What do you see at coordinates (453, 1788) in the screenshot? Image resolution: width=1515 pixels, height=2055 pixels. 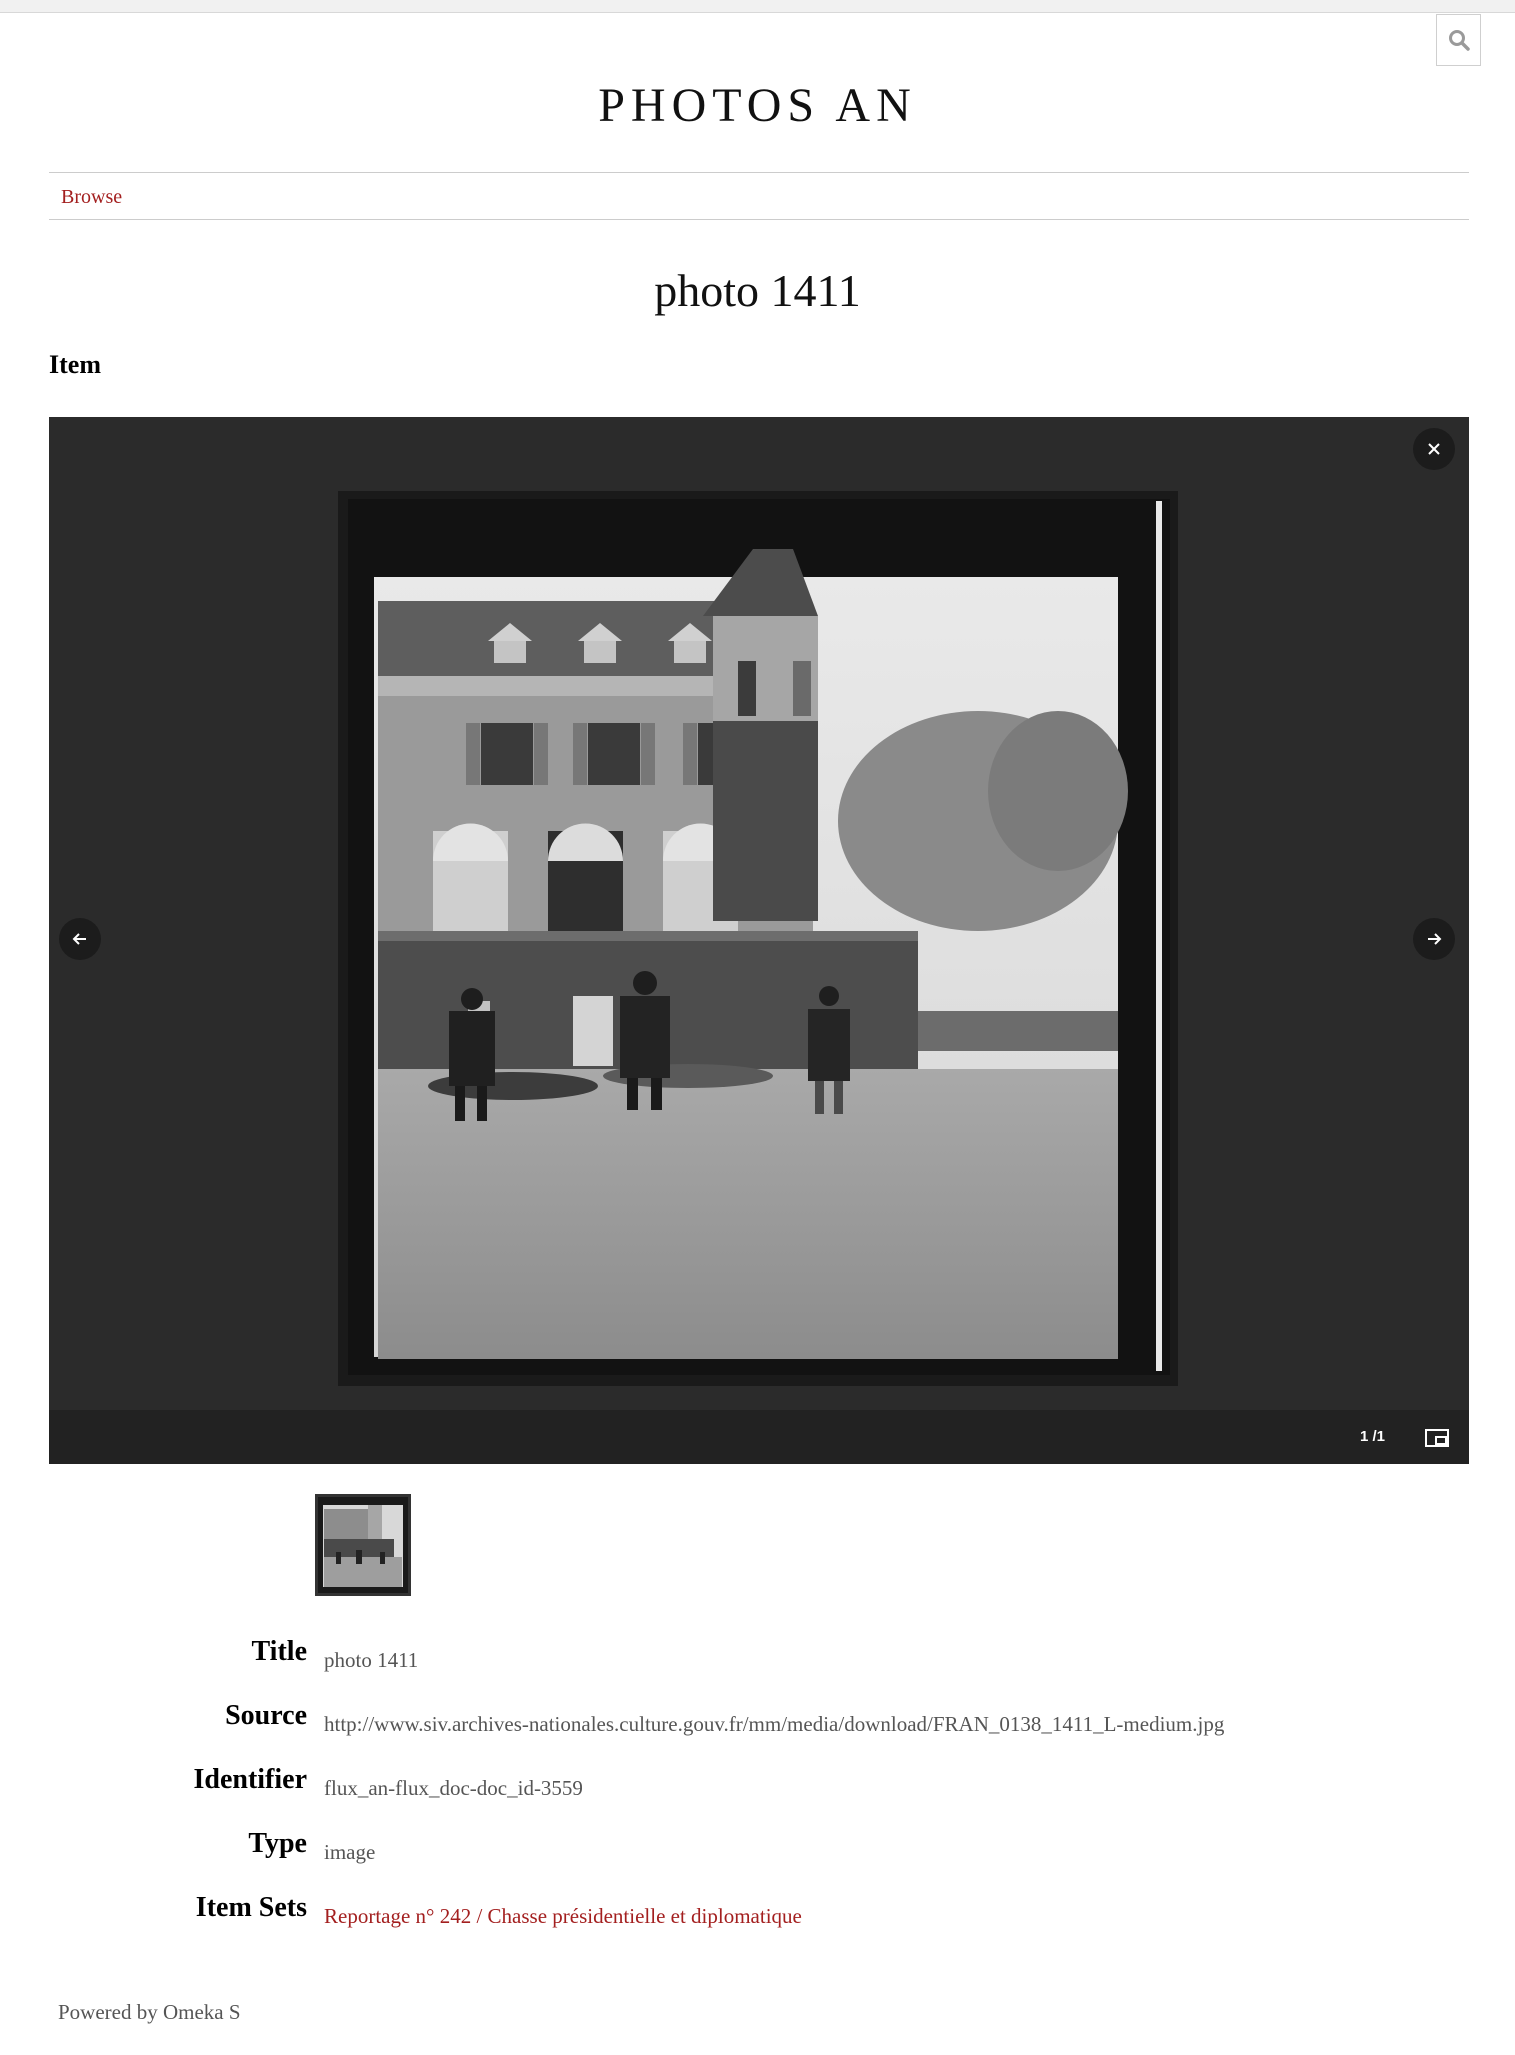 I see `metadata-value-identifier: flux_an-flux_doc-doc_id-3559` at bounding box center [453, 1788].